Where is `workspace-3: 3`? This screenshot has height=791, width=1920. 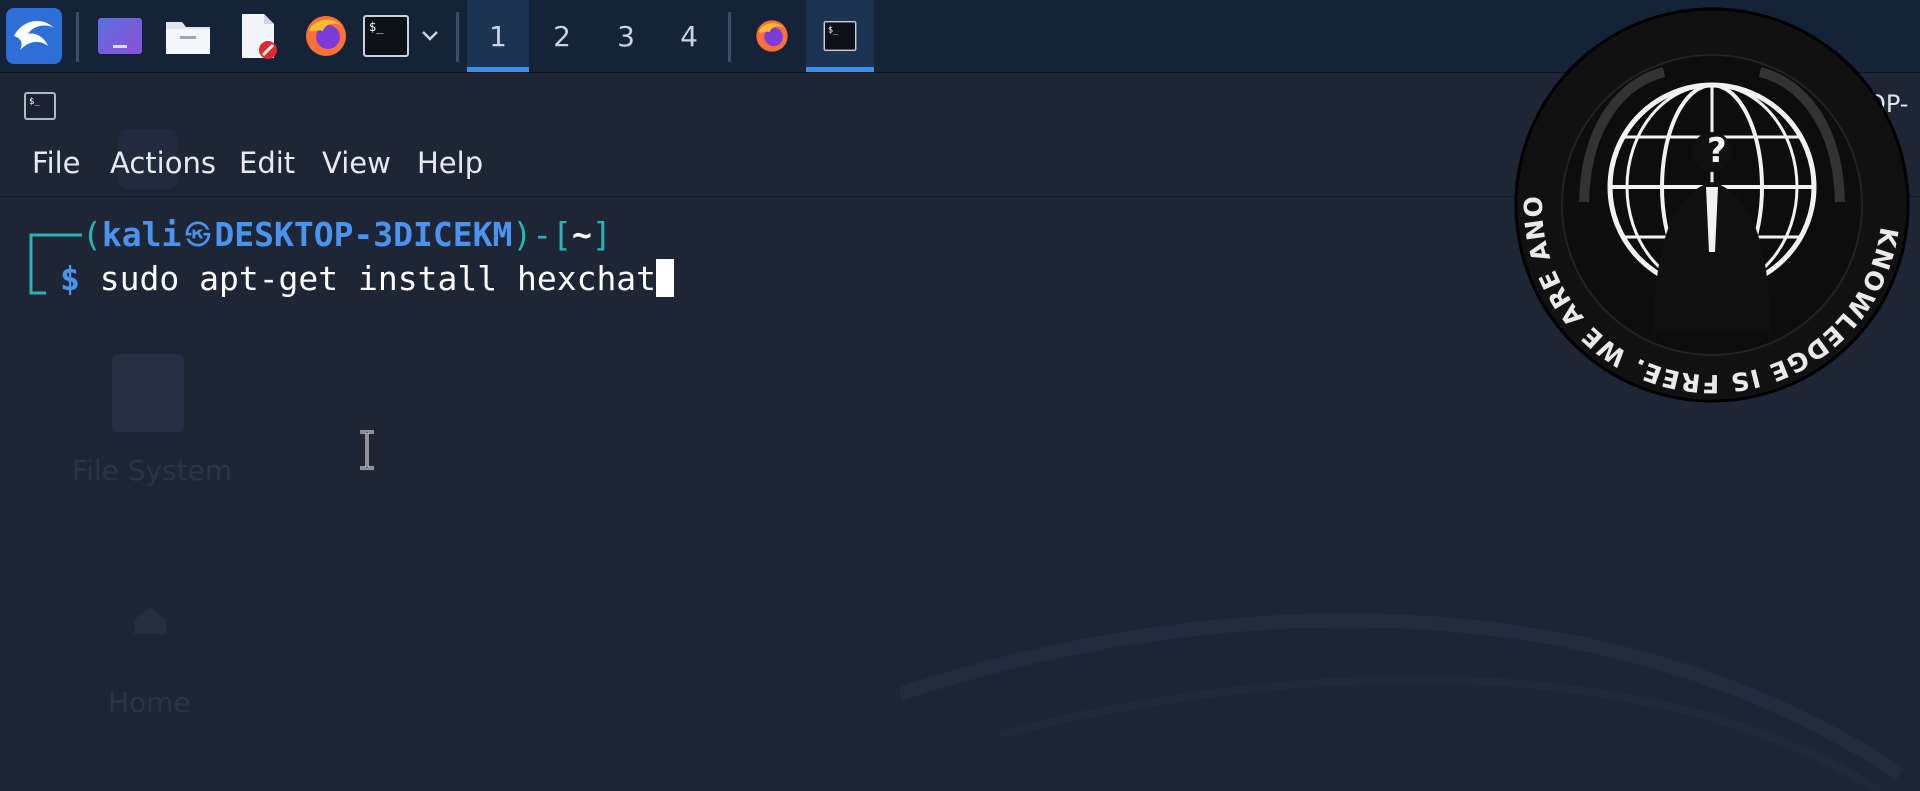 workspace-3: 3 is located at coordinates (626, 36).